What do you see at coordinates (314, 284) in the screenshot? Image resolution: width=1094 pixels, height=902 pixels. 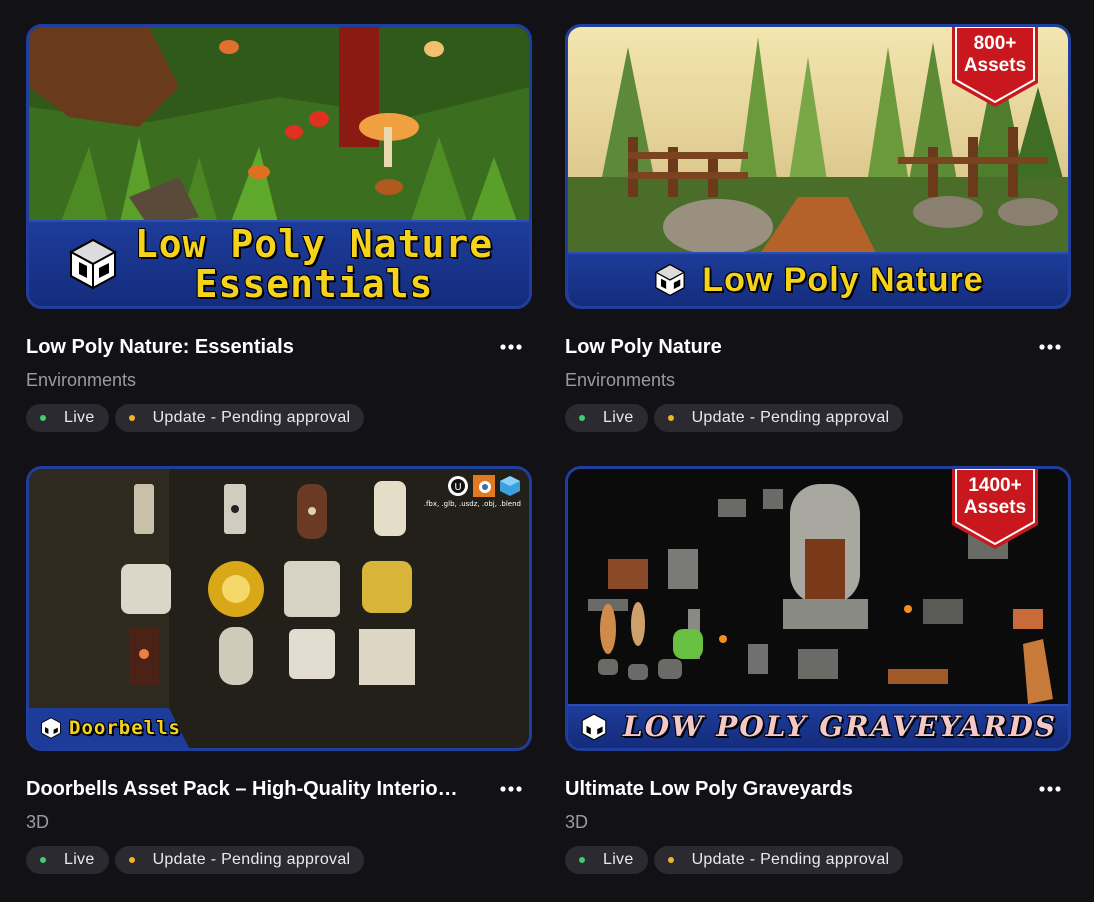 I see `banner-title-line2: Essentials` at bounding box center [314, 284].